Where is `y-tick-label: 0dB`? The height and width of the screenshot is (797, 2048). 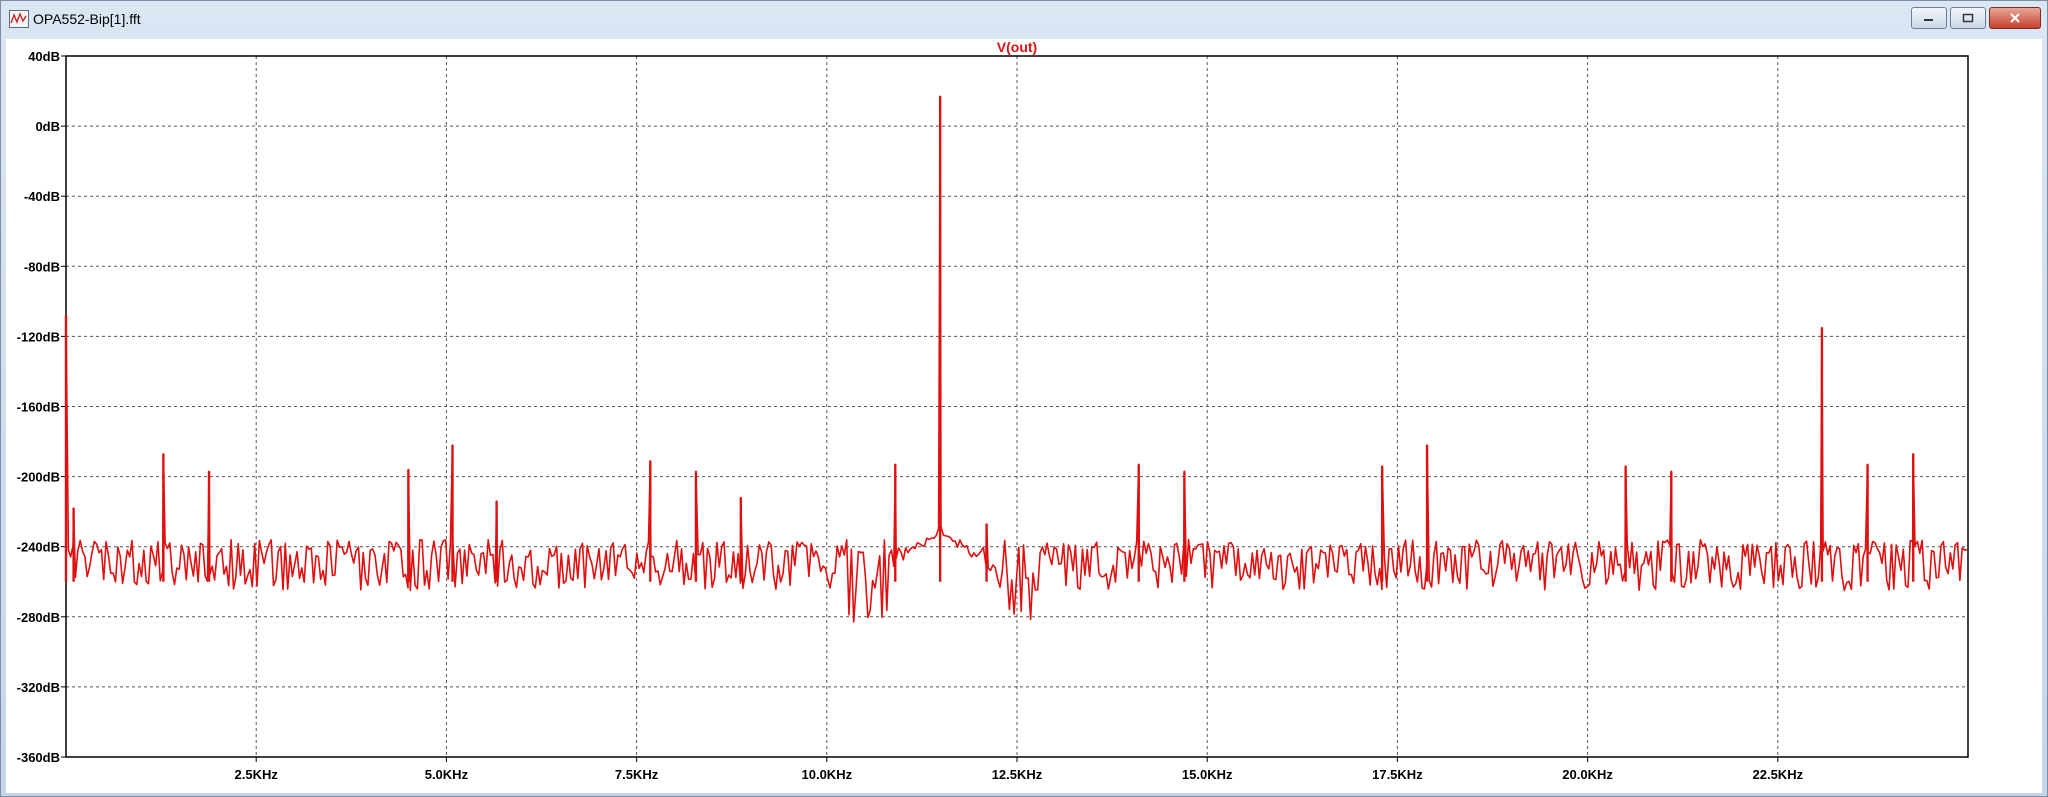
y-tick-label: 0dB is located at coordinates (47, 126).